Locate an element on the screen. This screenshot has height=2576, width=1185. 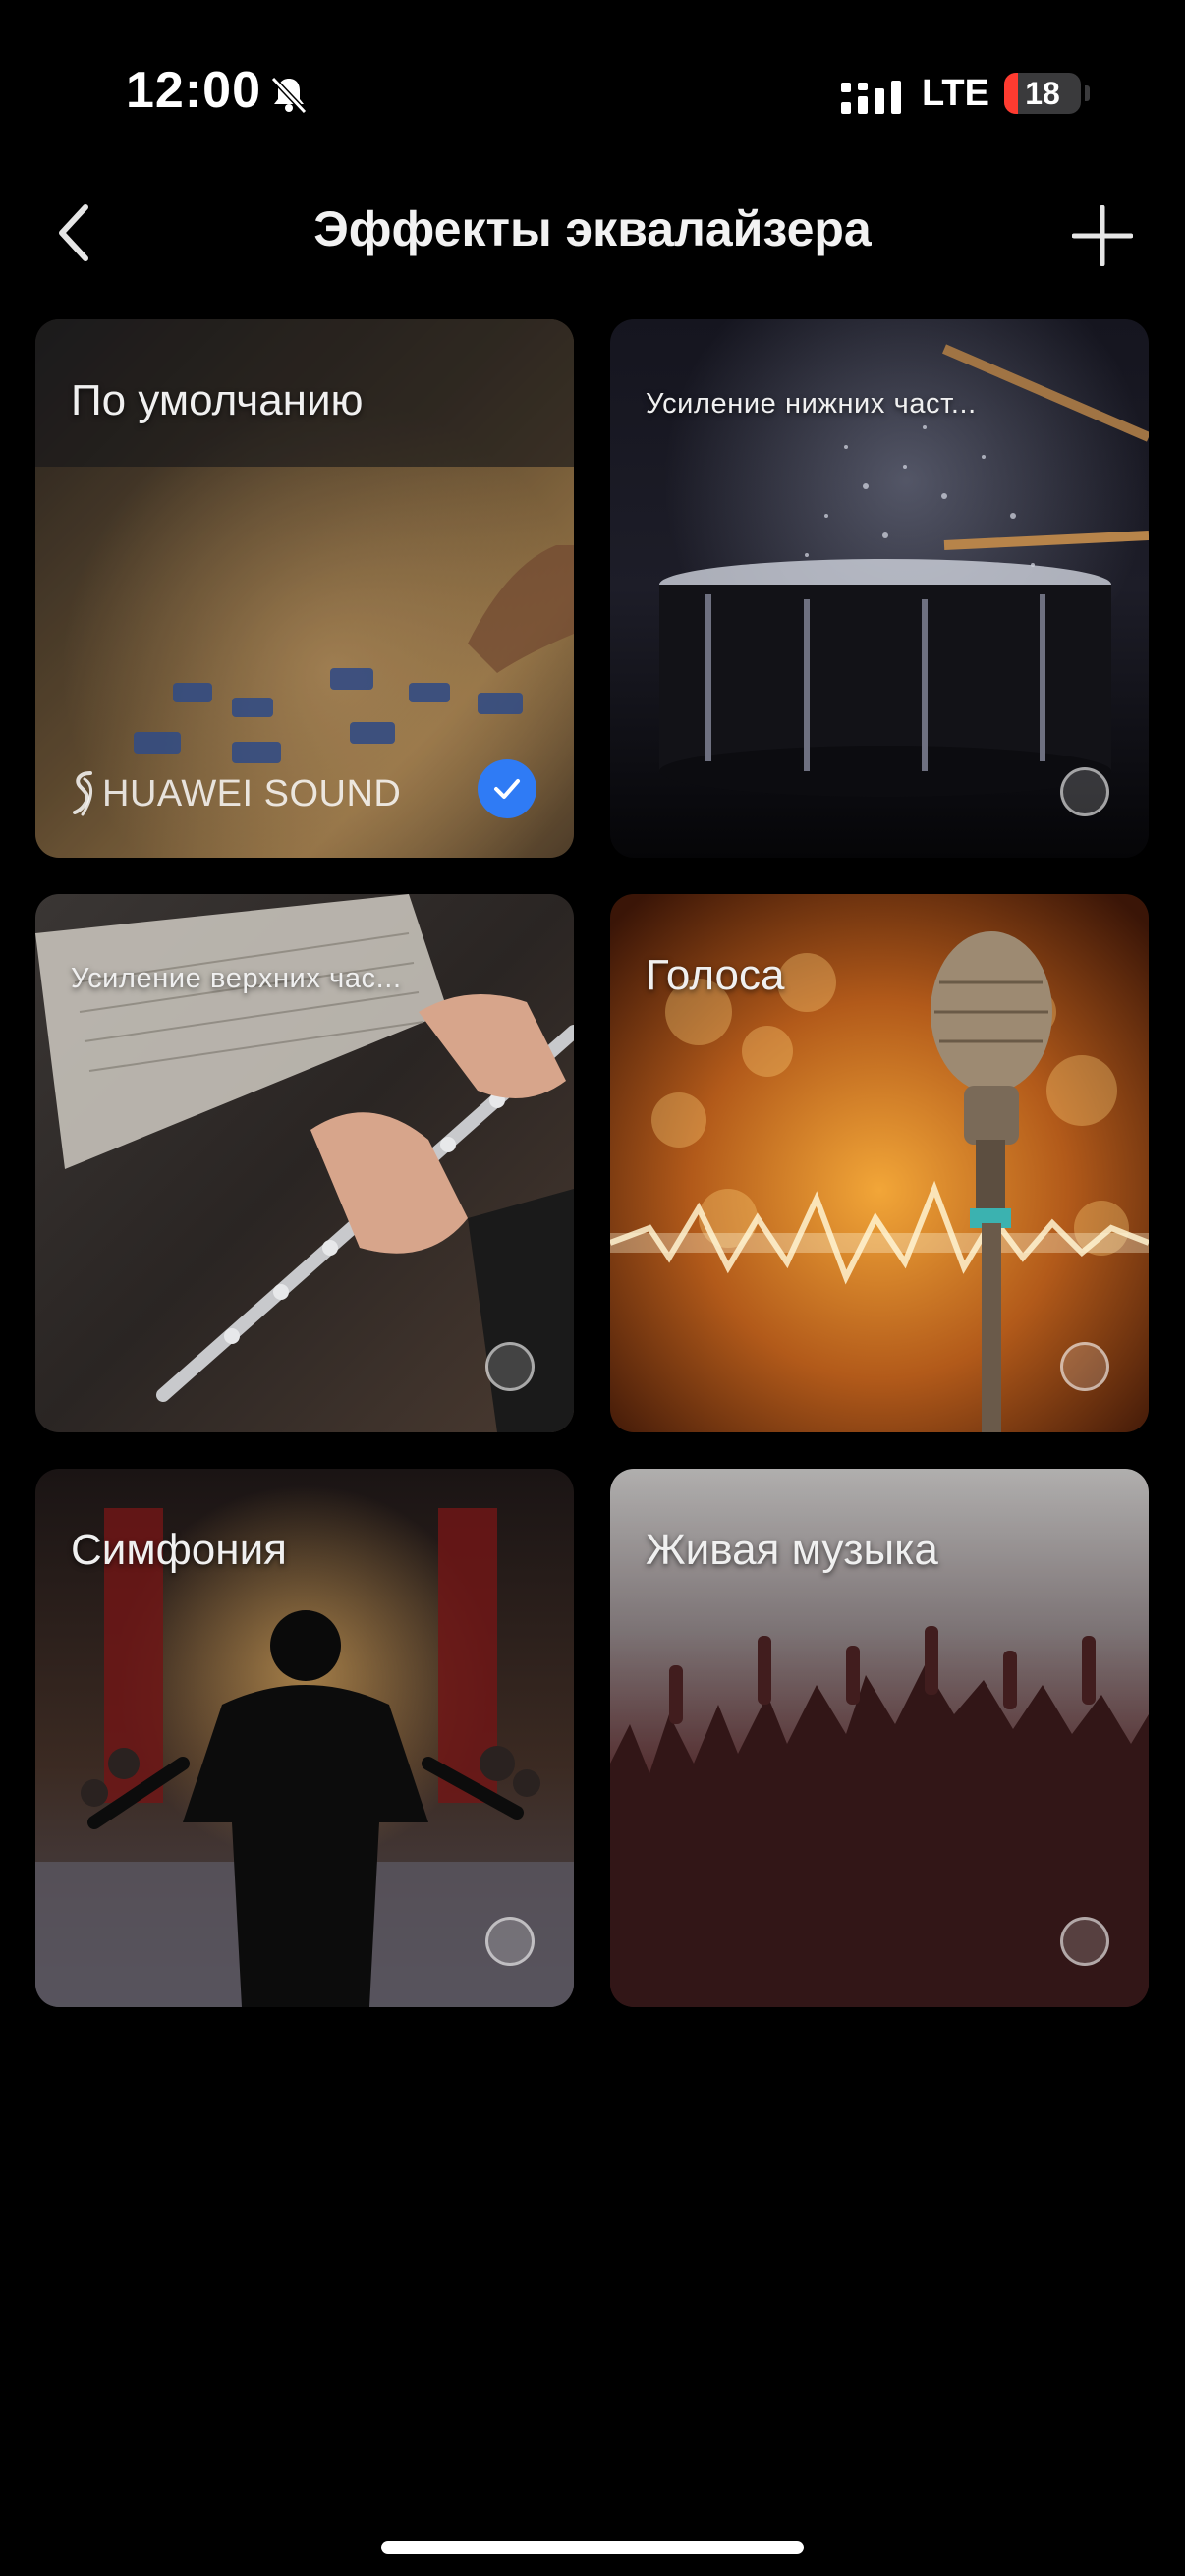
bell-slash-icon is located at coordinates (289, 95).